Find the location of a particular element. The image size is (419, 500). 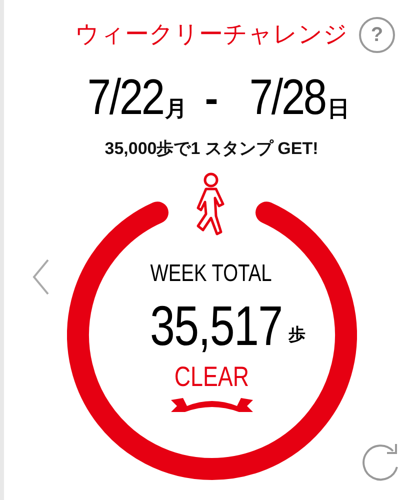

clear-label: CLEAR is located at coordinates (211, 377).